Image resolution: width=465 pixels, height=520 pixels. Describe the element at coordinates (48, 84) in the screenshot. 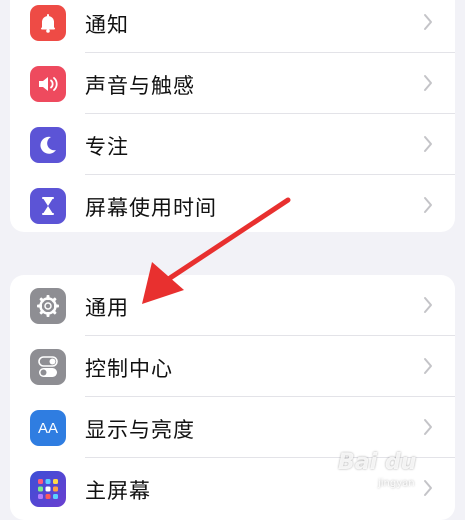

I see `speaker-icon` at that location.